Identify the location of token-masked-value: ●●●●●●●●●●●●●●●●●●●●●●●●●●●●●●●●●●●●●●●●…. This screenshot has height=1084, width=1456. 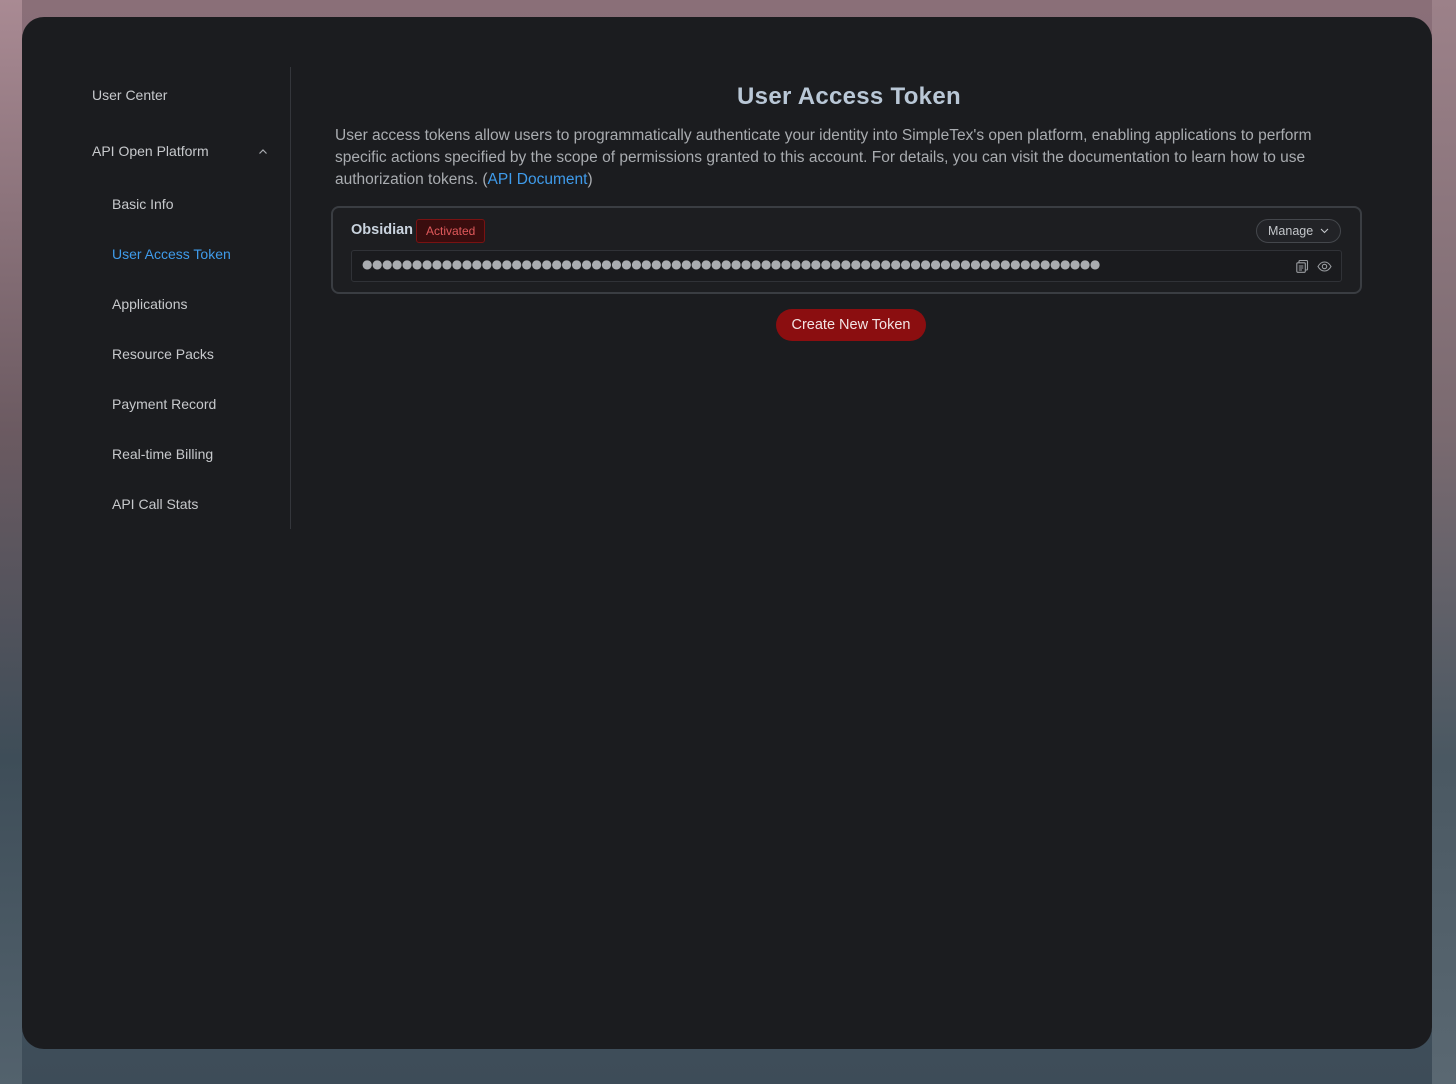
(731, 264).